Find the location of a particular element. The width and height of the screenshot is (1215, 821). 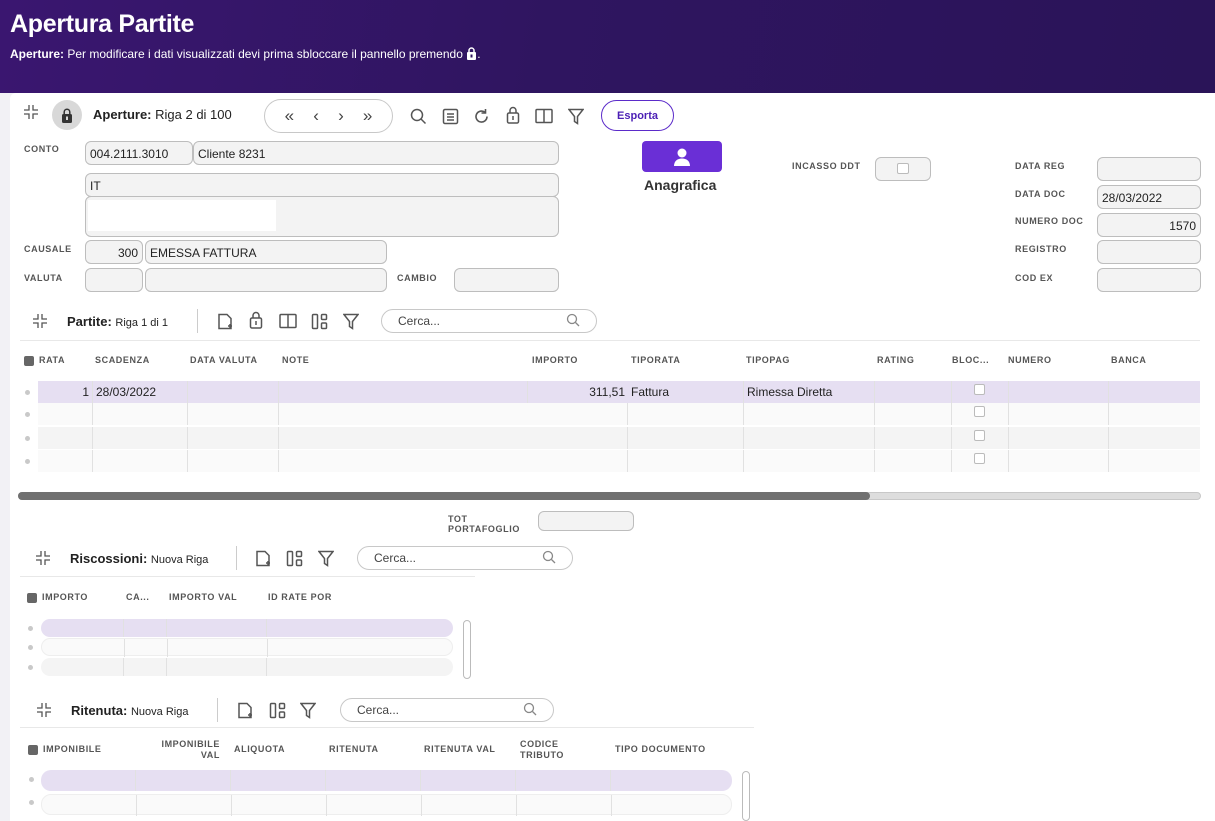

col-aliquota: ALIQUOTA is located at coordinates (259, 749).